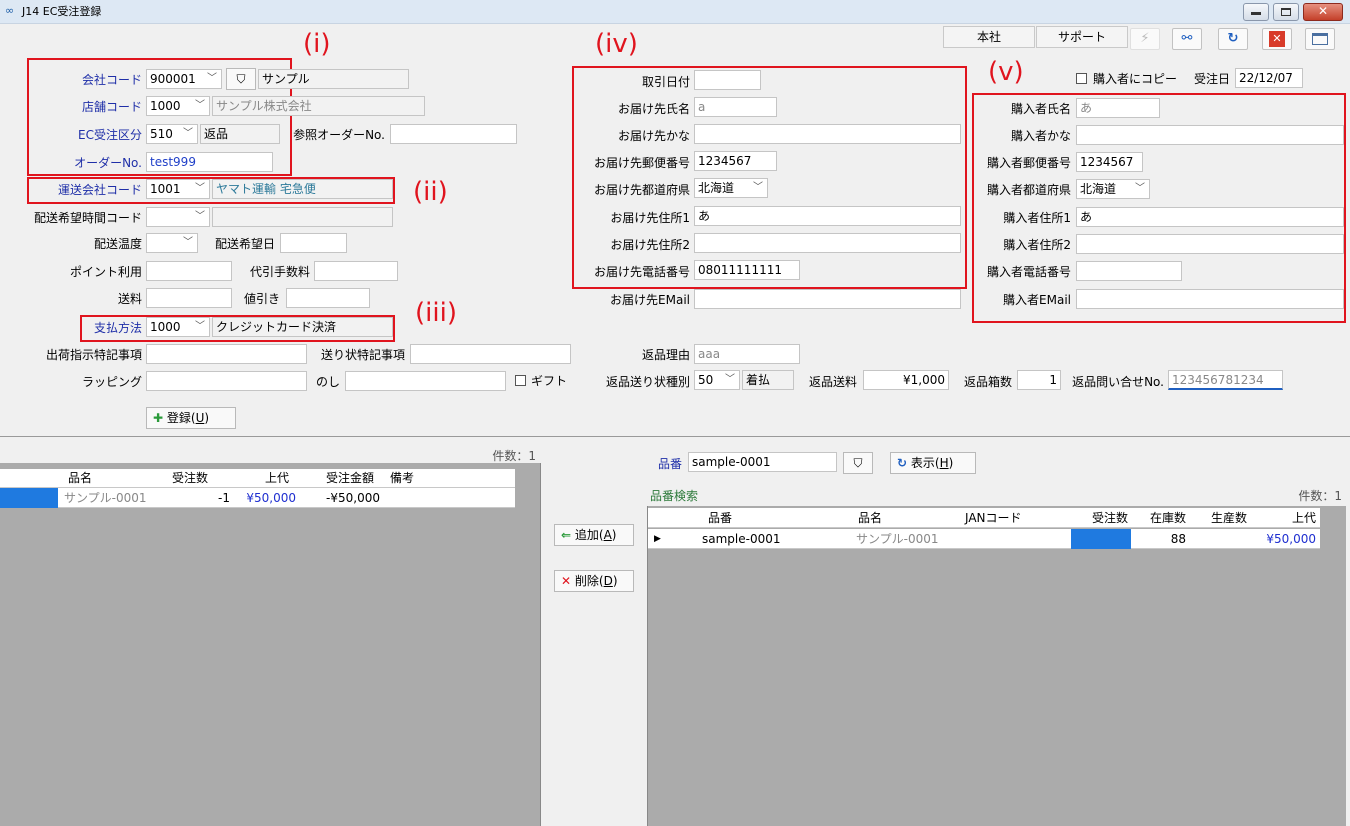 This screenshot has height=826, width=1350. Describe the element at coordinates (566, 535) in the screenshot. I see `arrow-left-icon: ⇐` at that location.